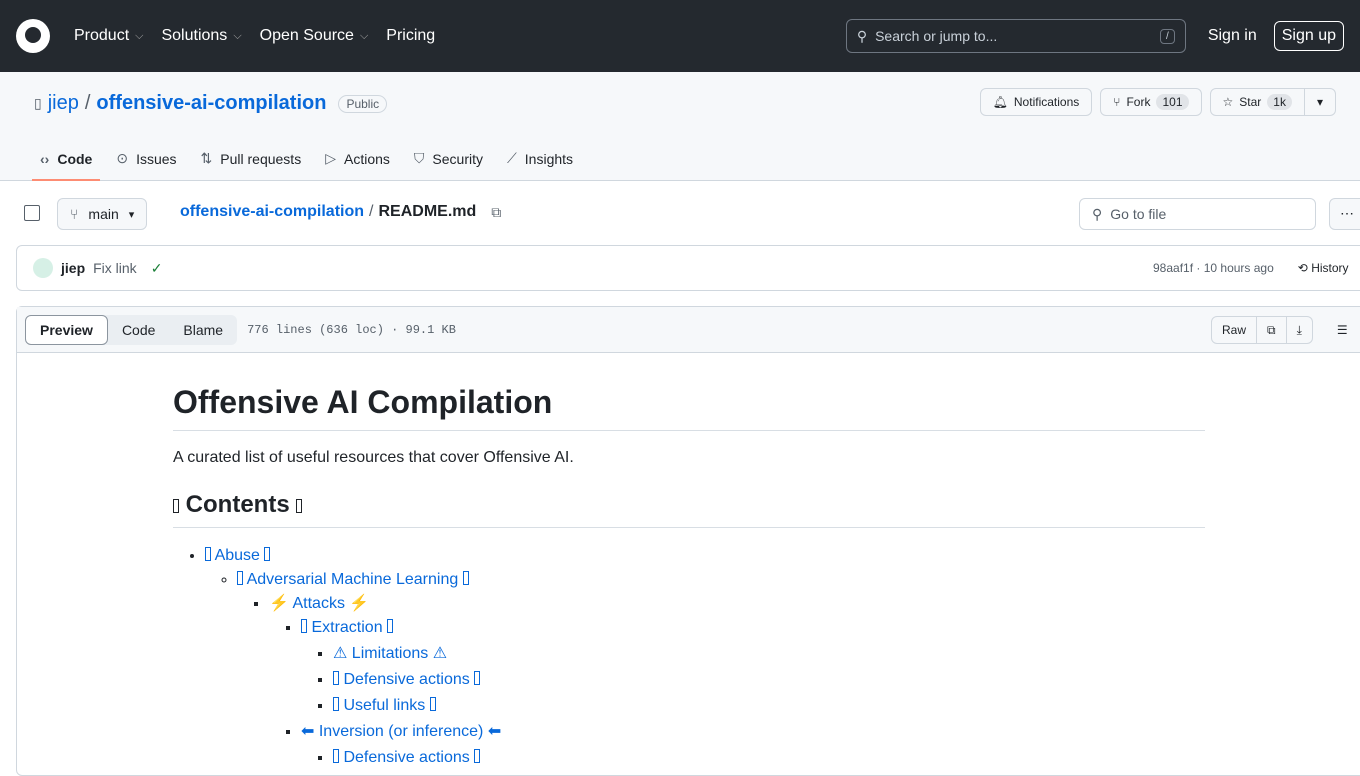 This screenshot has width=1360, height=776. What do you see at coordinates (390, 653) in the screenshot?
I see `toc-link: ⚠ Limitations ⚠` at bounding box center [390, 653].